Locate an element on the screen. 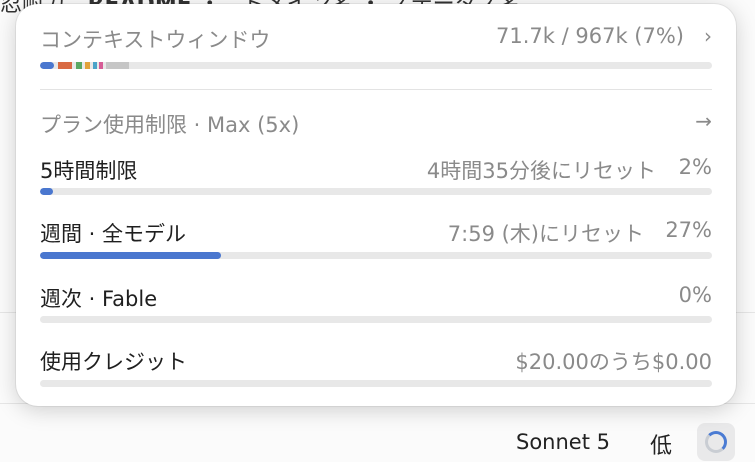  limit-percent: 2% is located at coordinates (695, 167).